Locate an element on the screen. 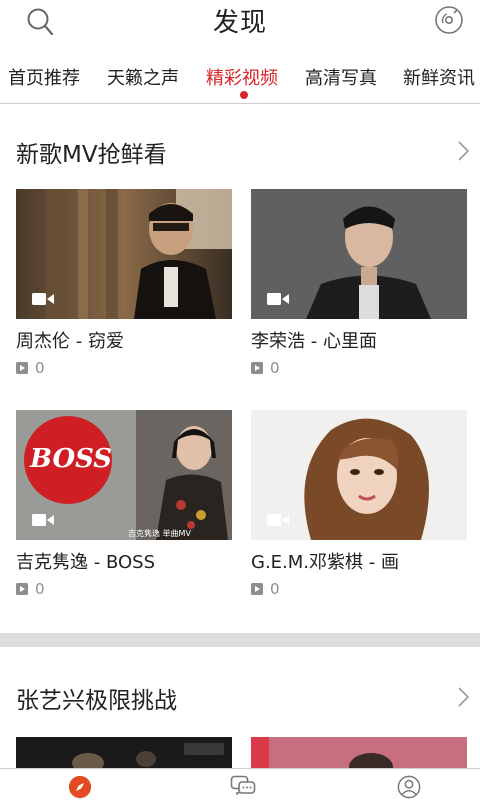  video-card: 李荣浩 - 心里面 0 is located at coordinates (359, 289).